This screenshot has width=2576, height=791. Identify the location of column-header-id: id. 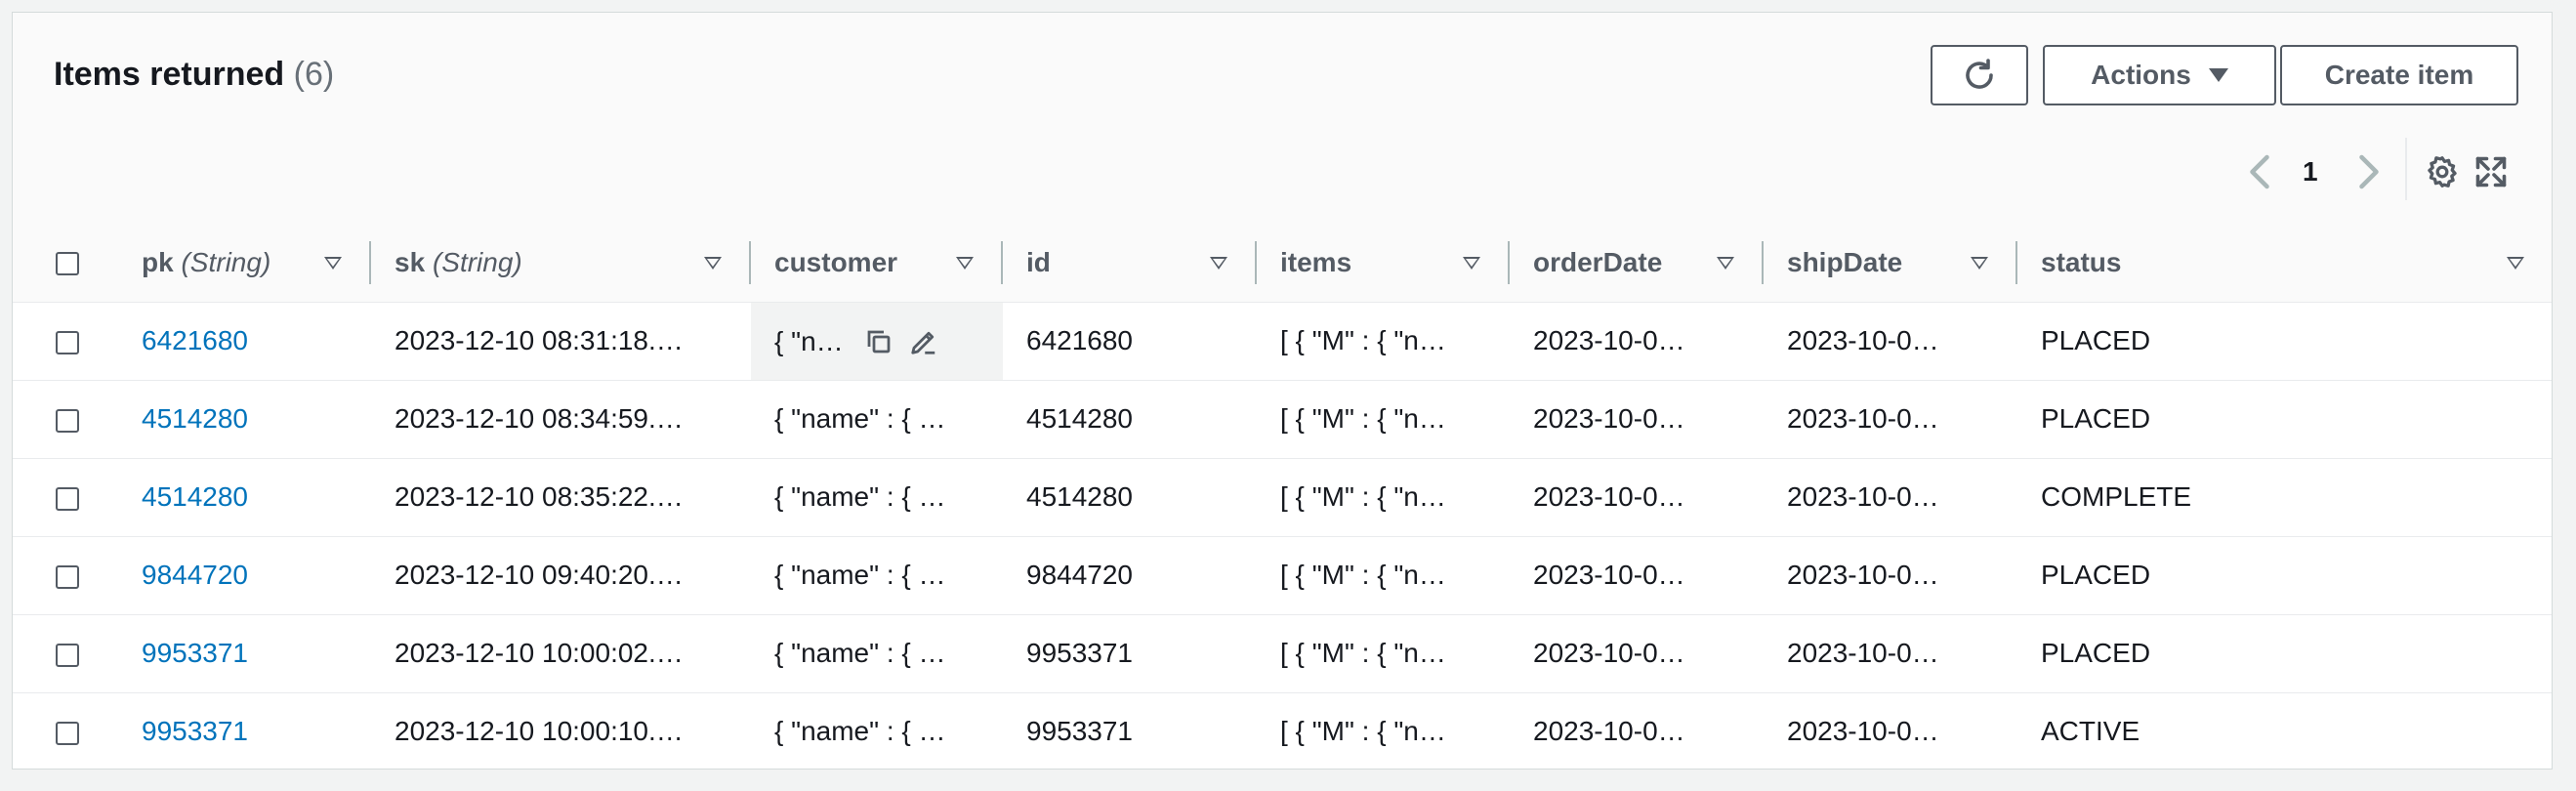
(1130, 263).